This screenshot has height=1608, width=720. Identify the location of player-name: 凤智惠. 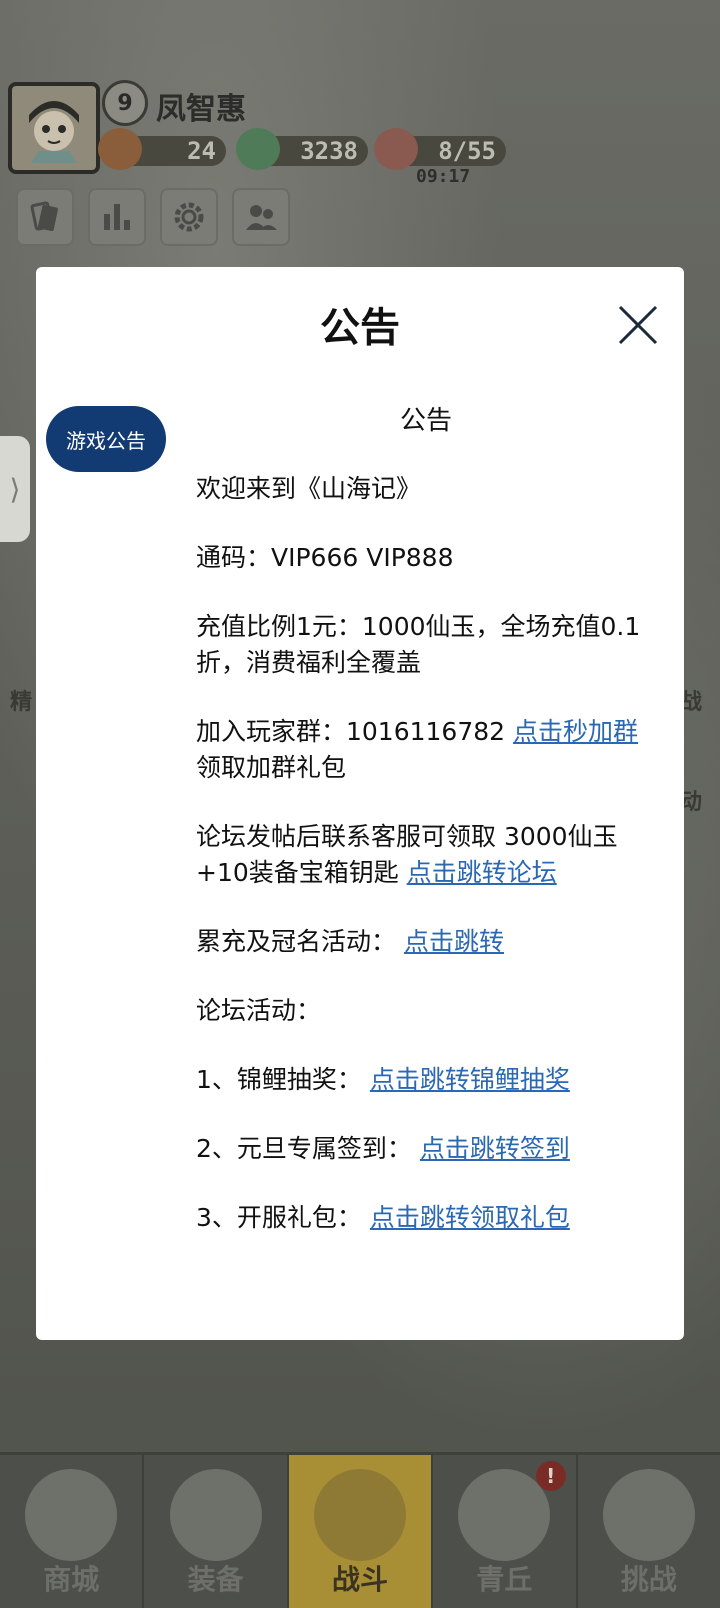
(201, 109).